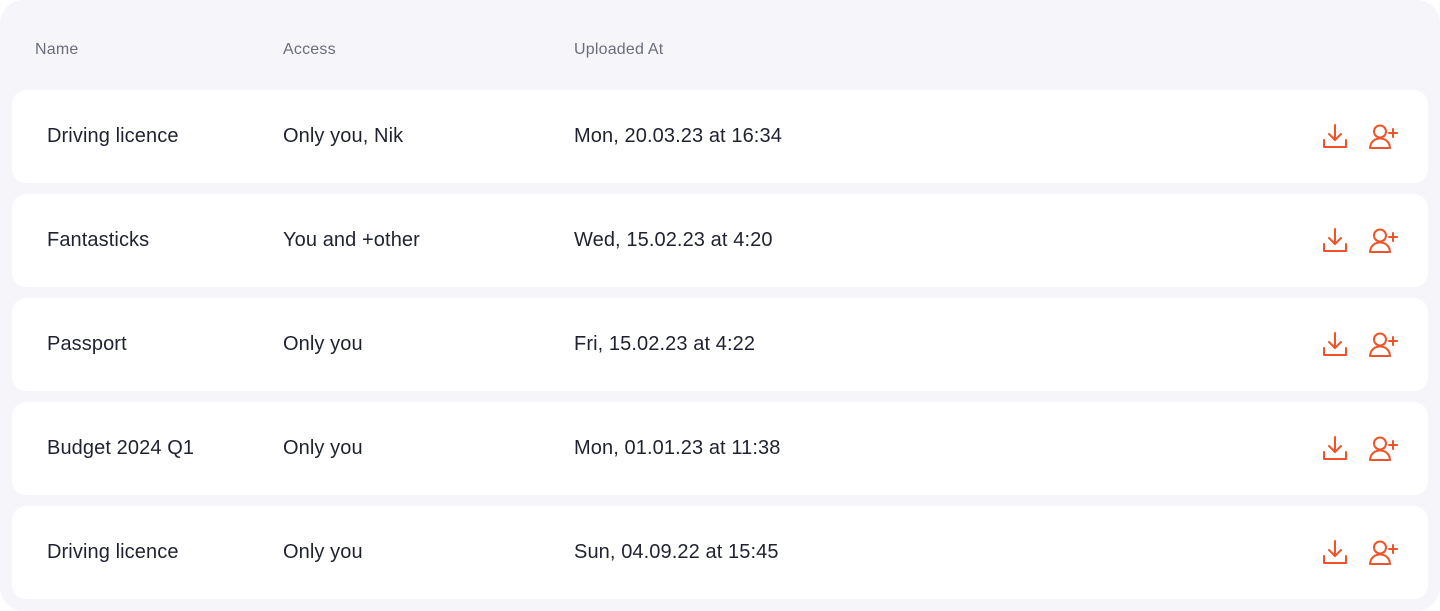 The width and height of the screenshot is (1440, 611). I want to click on document-uploaded-at: Sun, 04.09.22 at 15:45, so click(676, 552).